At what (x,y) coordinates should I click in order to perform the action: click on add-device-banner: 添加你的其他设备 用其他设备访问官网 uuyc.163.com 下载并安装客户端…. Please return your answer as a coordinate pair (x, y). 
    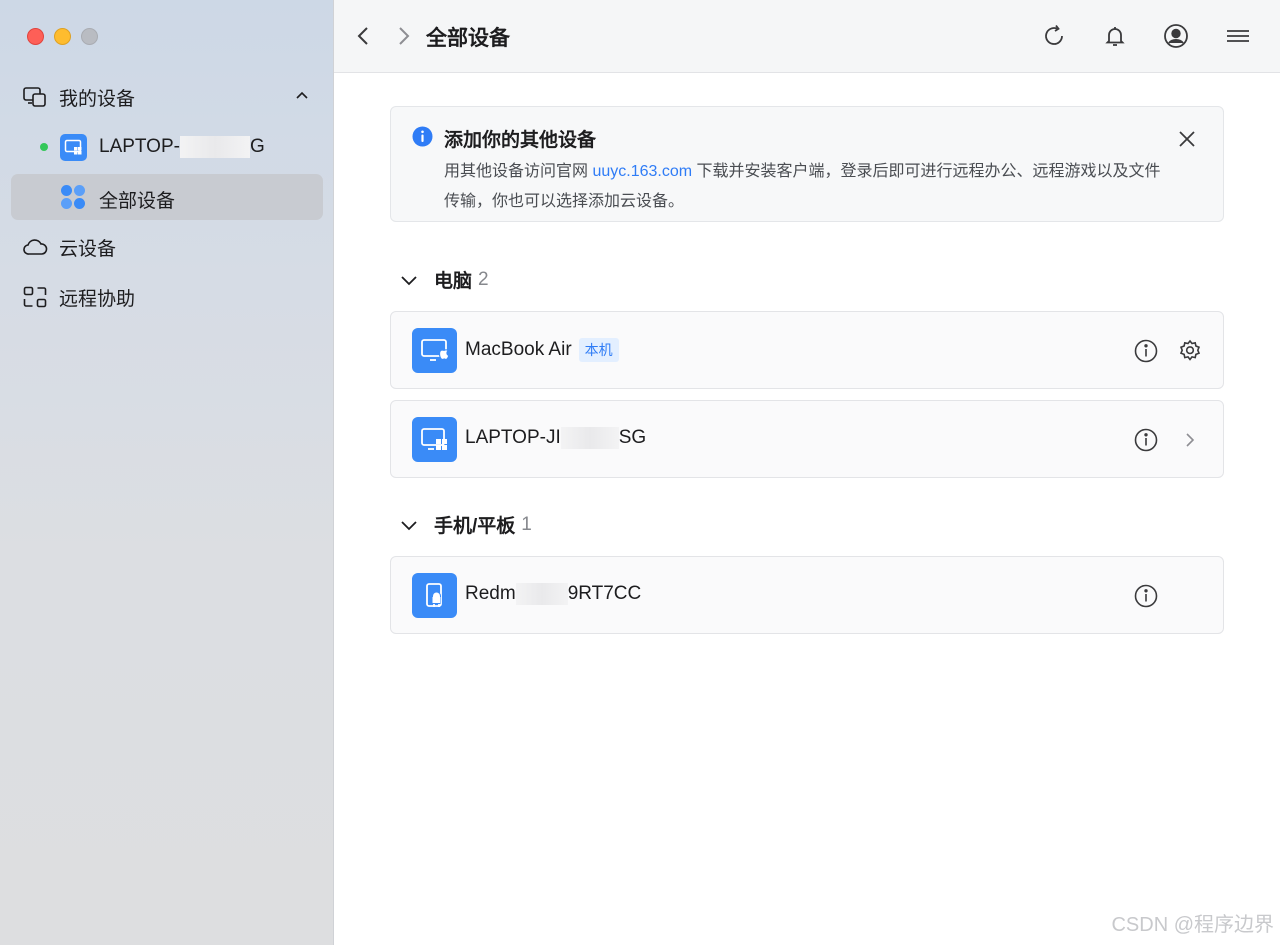
    Looking at the image, I should click on (807, 164).